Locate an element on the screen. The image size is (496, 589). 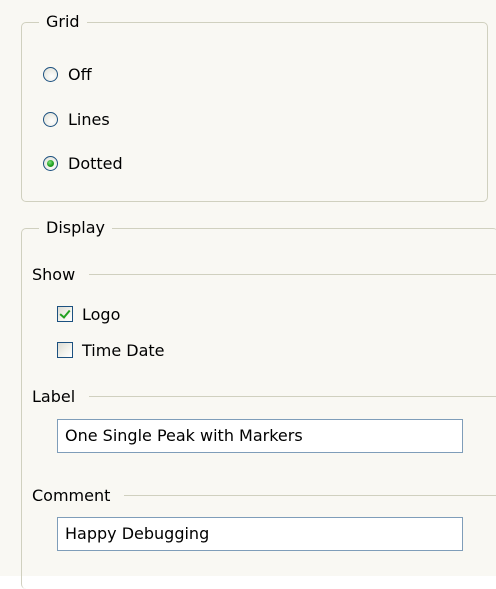
comment-section-title: Comment is located at coordinates (71, 495).